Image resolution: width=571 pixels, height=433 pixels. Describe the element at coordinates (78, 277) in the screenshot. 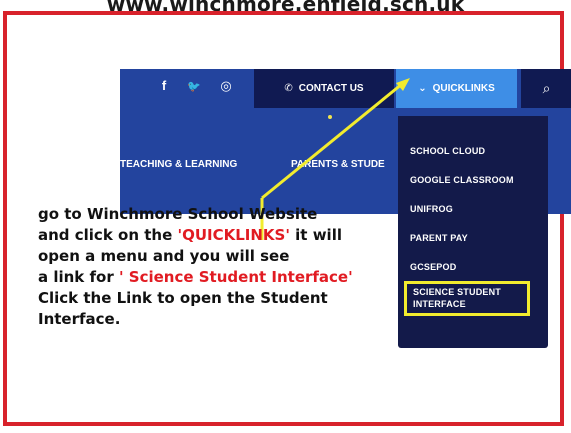

I see `instruction-text-span: a link for` at that location.